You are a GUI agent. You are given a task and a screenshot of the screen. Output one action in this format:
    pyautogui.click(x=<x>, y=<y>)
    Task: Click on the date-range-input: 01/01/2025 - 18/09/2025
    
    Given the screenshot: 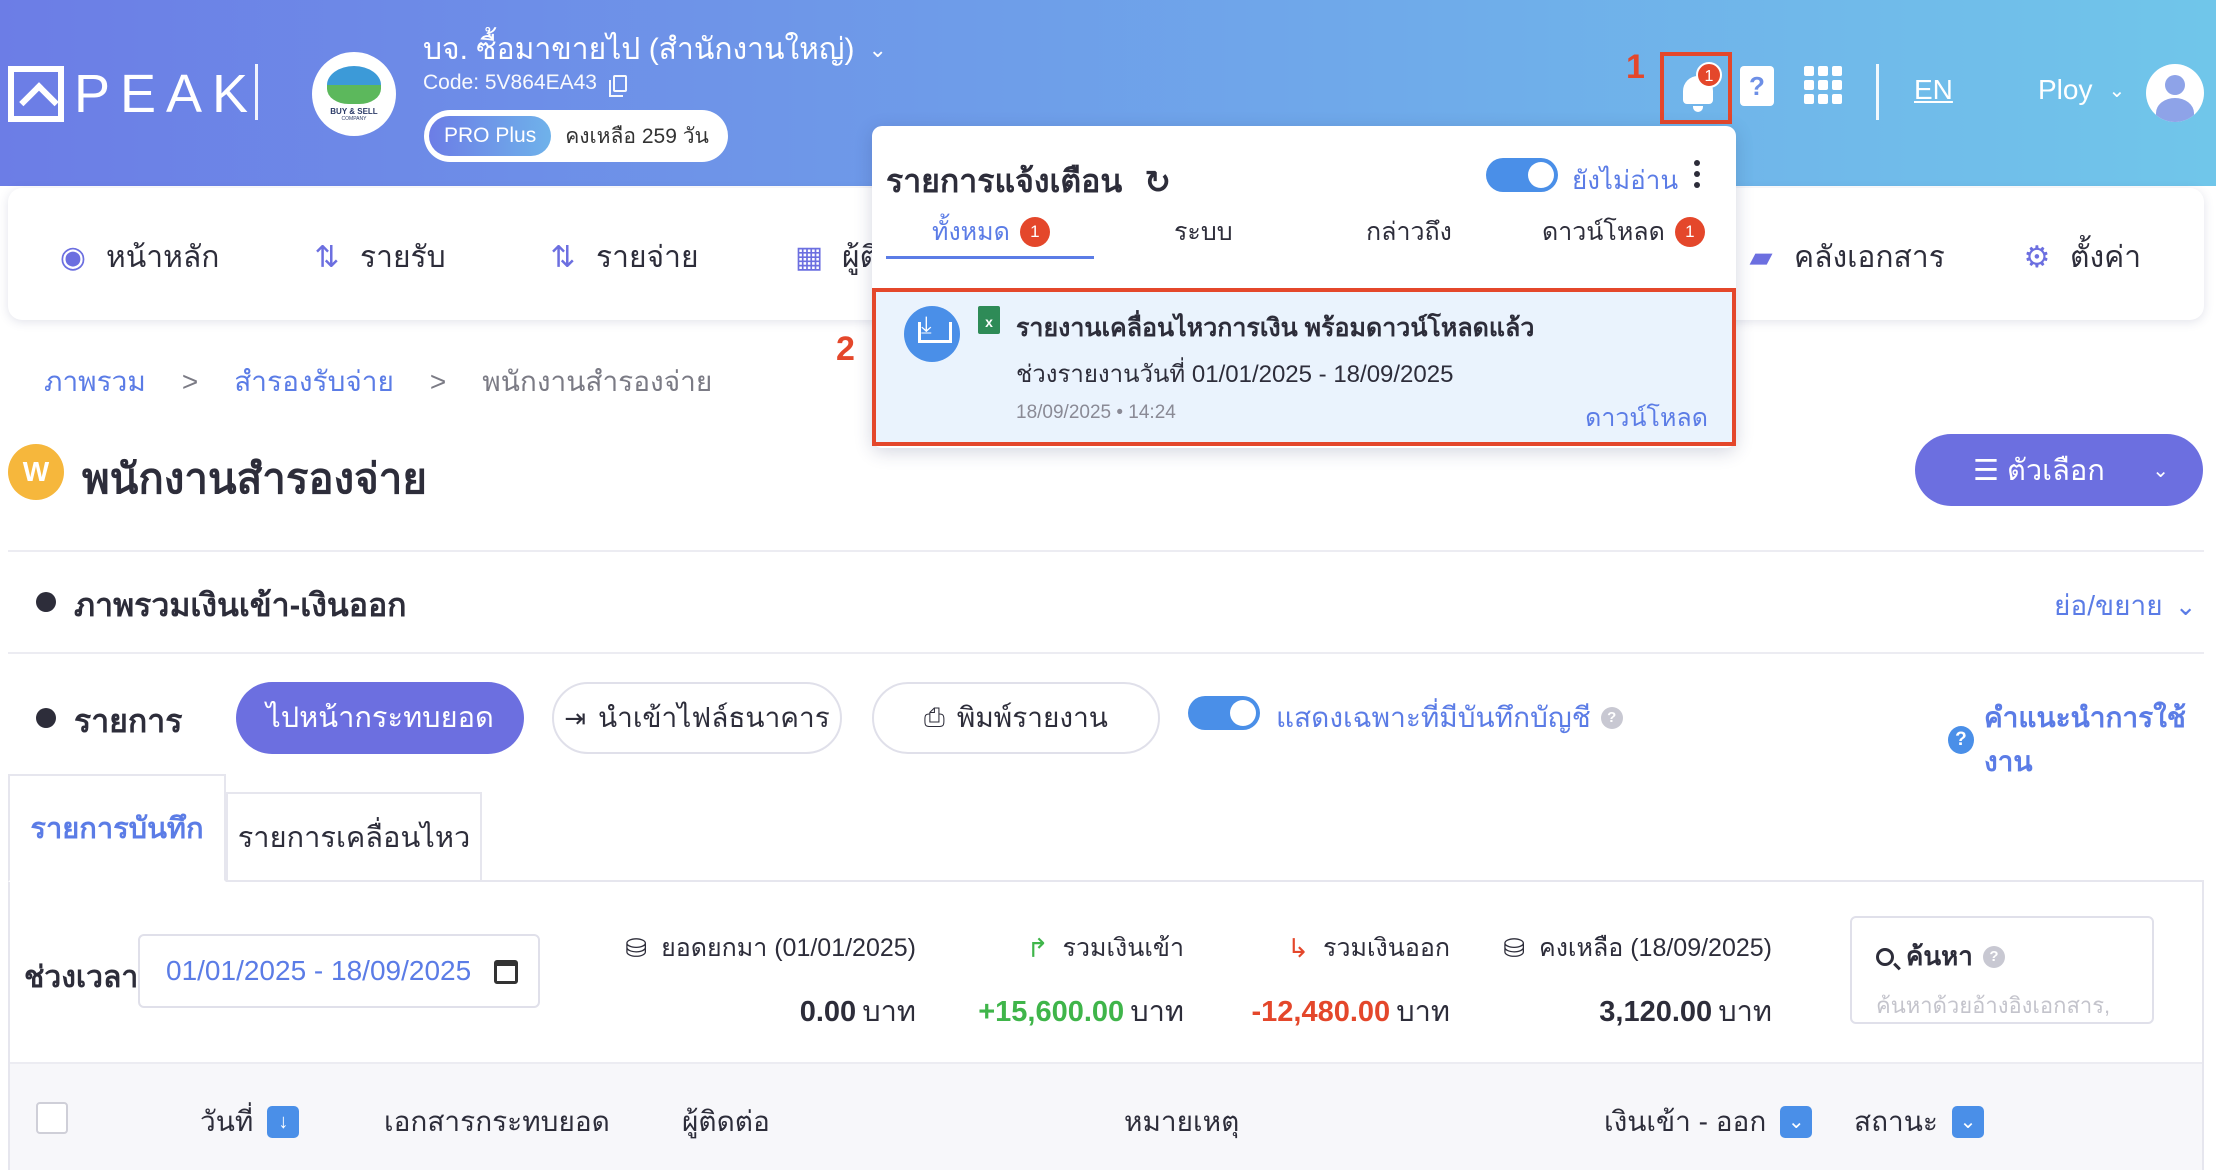 What is the action you would take?
    pyautogui.click(x=339, y=971)
    